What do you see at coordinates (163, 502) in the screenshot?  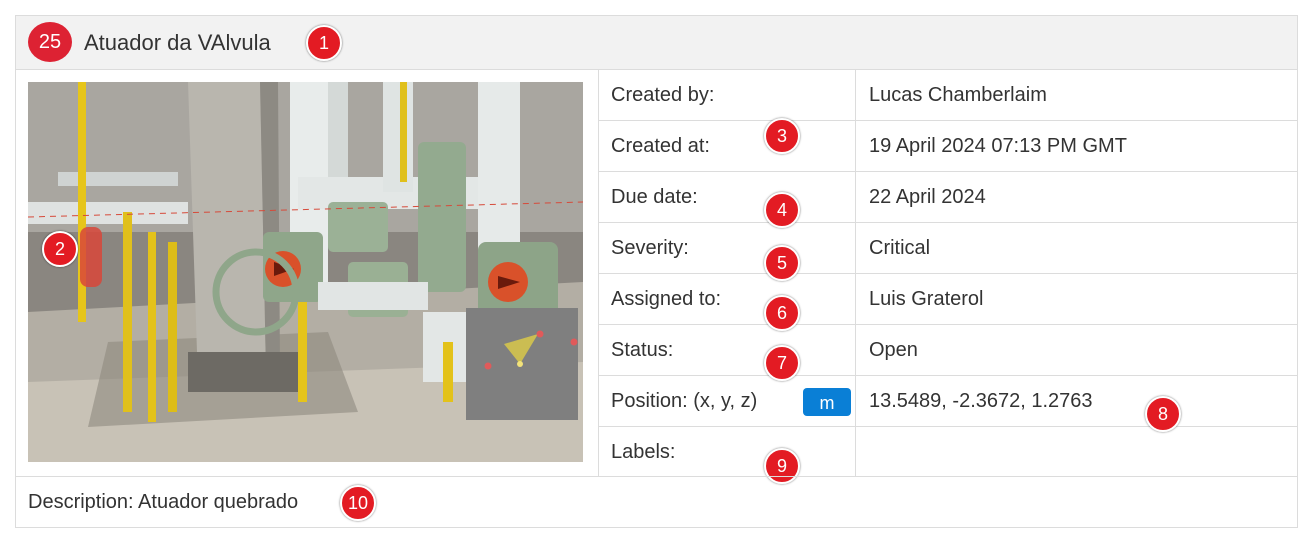 I see `description-text: Description: Atuador quebrado` at bounding box center [163, 502].